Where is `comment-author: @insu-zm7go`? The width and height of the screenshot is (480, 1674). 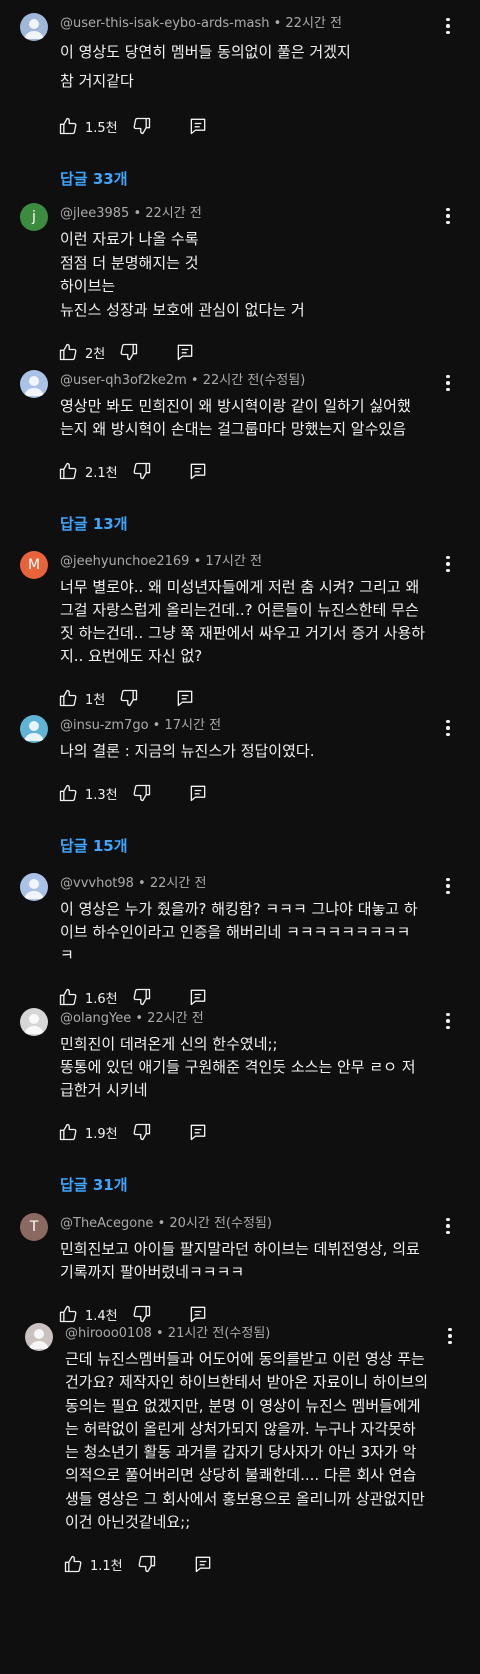 comment-author: @insu-zm7go is located at coordinates (104, 725).